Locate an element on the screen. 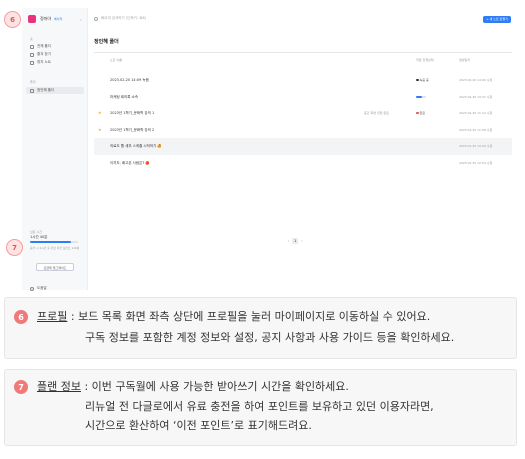 This screenshot has width=525, height=459. star-icon is located at coordinates (32, 54).